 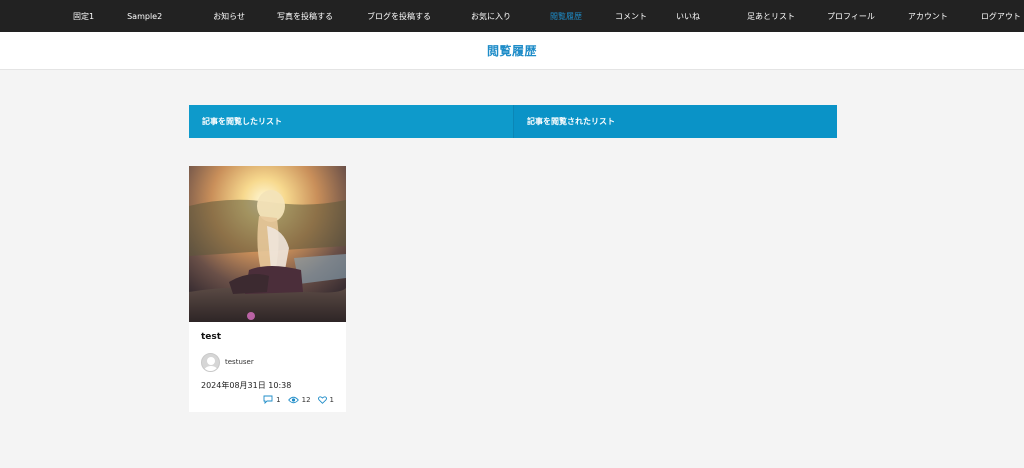 What do you see at coordinates (306, 399) in the screenshot?
I see `view-count-value: 12` at bounding box center [306, 399].